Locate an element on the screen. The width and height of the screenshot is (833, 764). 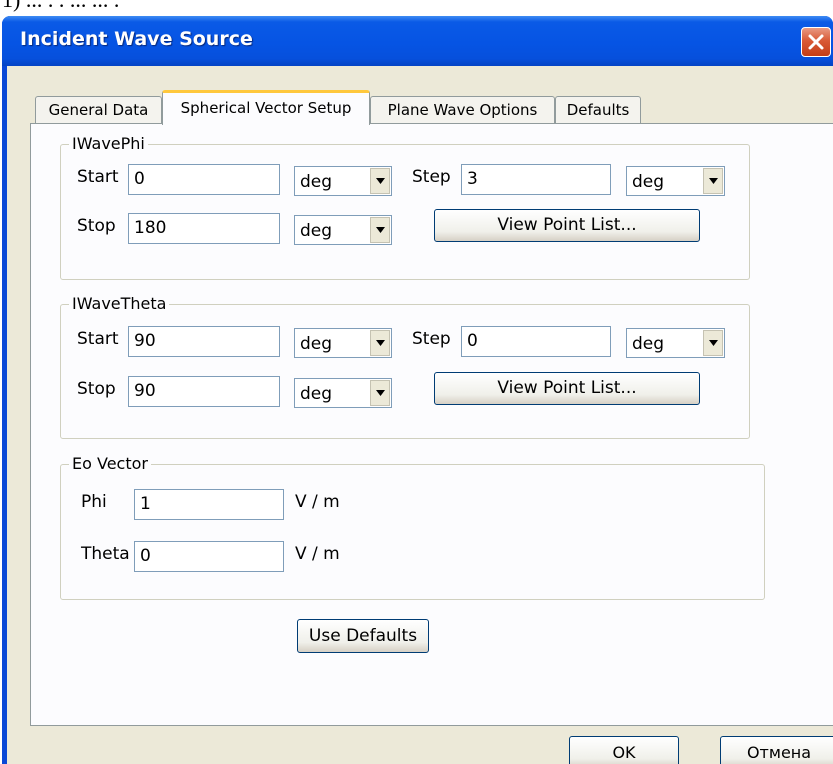
tab-defaults: Defaults is located at coordinates (598, 110).